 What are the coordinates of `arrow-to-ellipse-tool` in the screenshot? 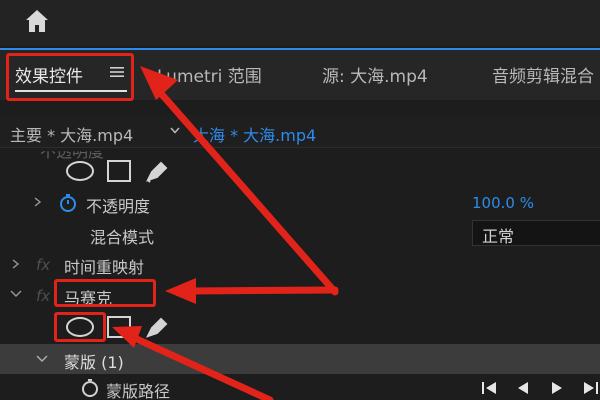 It's located at (199, 365).